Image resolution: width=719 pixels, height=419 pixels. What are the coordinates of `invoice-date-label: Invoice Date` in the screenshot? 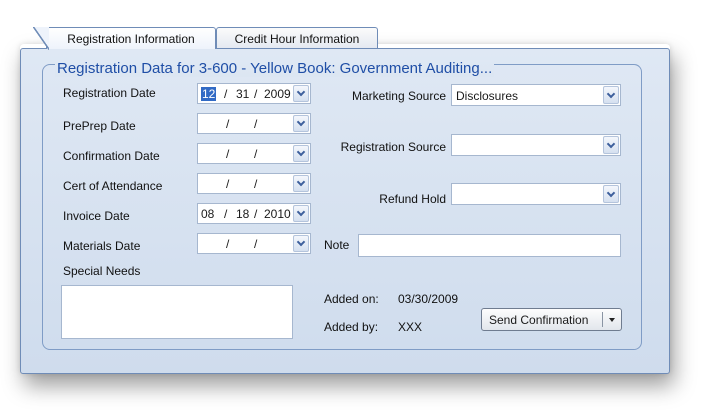 It's located at (96, 216).